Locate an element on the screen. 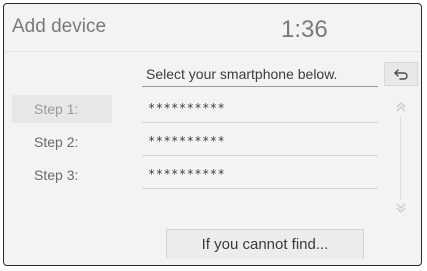 The height and width of the screenshot is (271, 427). step-1-label: Step 1: is located at coordinates (62, 109).